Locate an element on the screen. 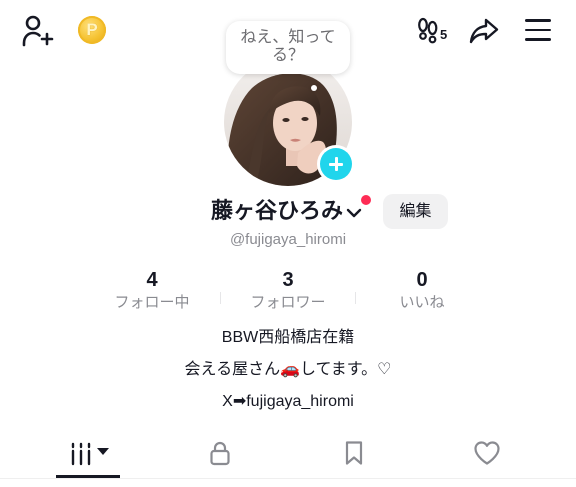 Image resolution: width=576 pixels, height=487 pixels. stat-followers: 3 フォロワー is located at coordinates (288, 289).